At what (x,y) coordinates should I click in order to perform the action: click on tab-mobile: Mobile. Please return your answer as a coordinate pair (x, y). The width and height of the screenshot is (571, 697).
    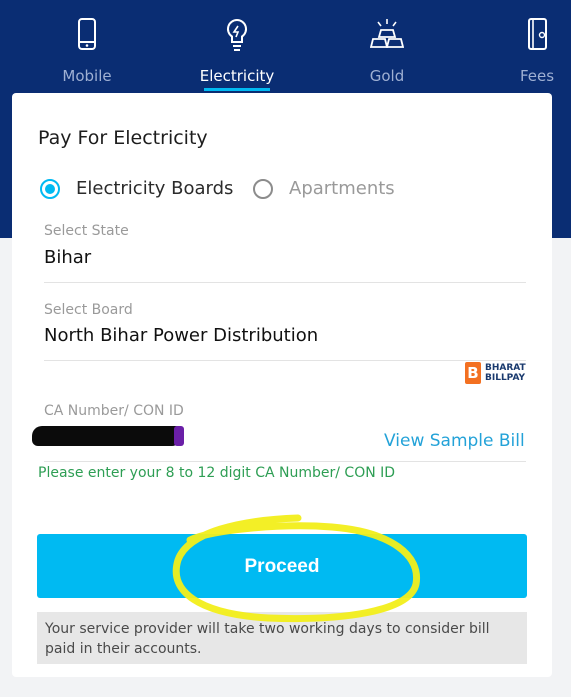
    Looking at the image, I should click on (87, 46).